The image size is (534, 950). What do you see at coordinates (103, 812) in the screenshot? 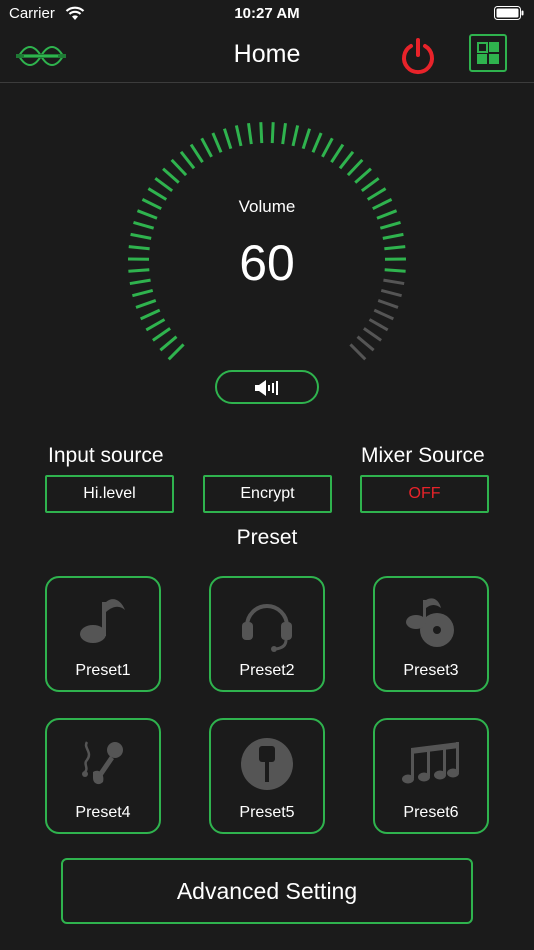
I see `preset-4-label: Preset4` at bounding box center [103, 812].